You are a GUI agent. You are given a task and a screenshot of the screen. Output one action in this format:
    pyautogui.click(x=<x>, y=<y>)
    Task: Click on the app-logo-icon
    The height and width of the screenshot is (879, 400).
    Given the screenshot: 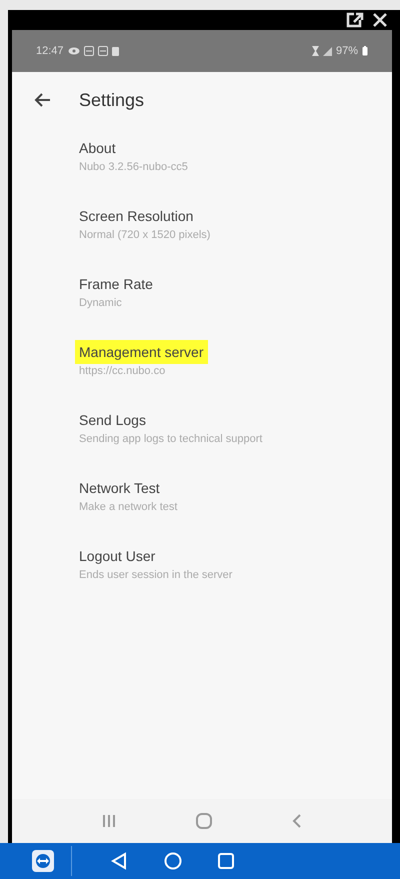 What is the action you would take?
    pyautogui.click(x=43, y=861)
    